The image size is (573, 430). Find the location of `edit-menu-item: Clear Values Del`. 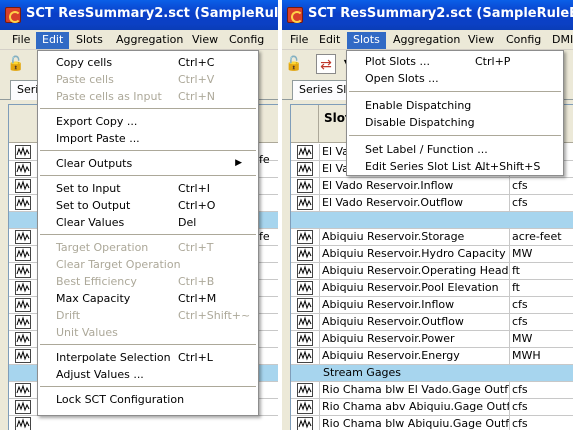

edit-menu-item: Clear Values Del is located at coordinates (148, 222).